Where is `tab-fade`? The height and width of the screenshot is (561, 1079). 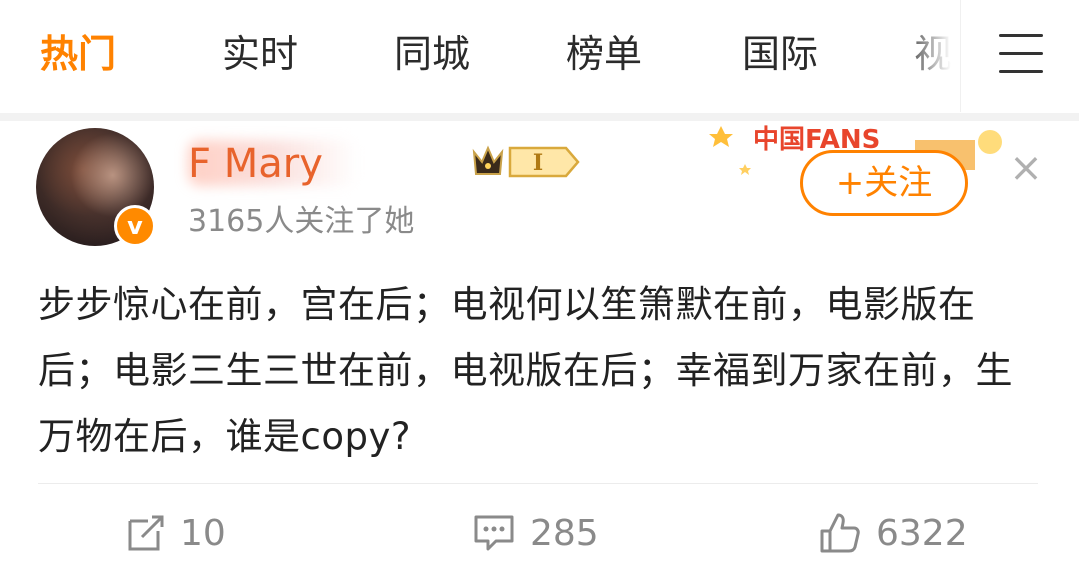 tab-fade is located at coordinates (930, 57).